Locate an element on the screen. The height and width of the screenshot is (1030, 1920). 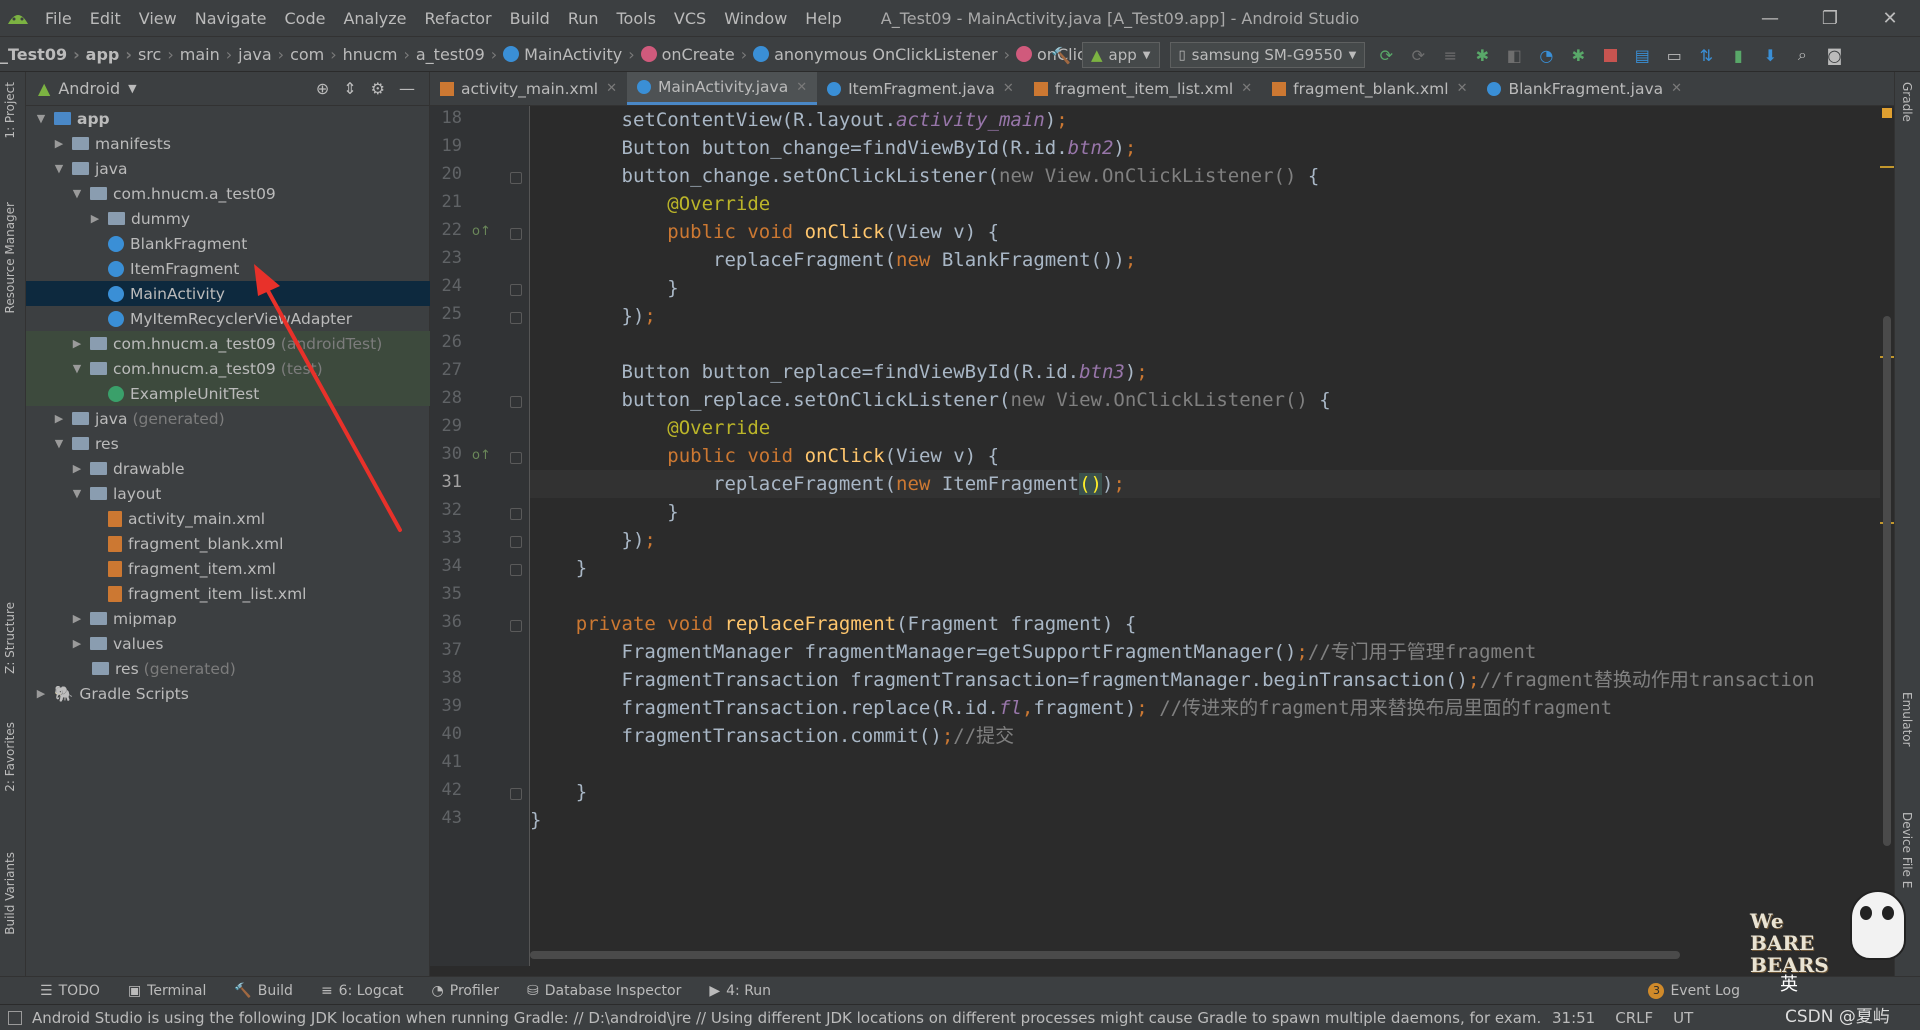
tree-item-fragment-blank-xml: fragment_blank.xml is located at coordinates (228, 543).